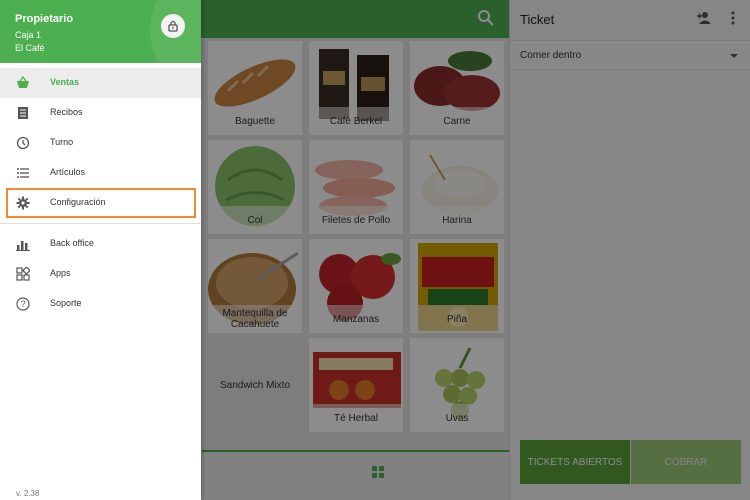 The height and width of the screenshot is (500, 750). What do you see at coordinates (23, 173) in the screenshot?
I see `list-icon` at bounding box center [23, 173].